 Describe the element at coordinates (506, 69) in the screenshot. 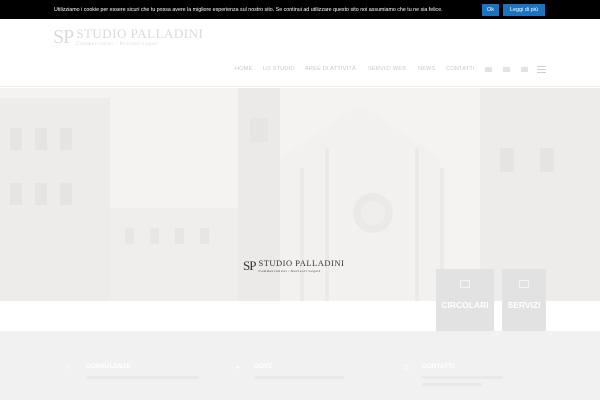

I see `flag-english-icon` at that location.